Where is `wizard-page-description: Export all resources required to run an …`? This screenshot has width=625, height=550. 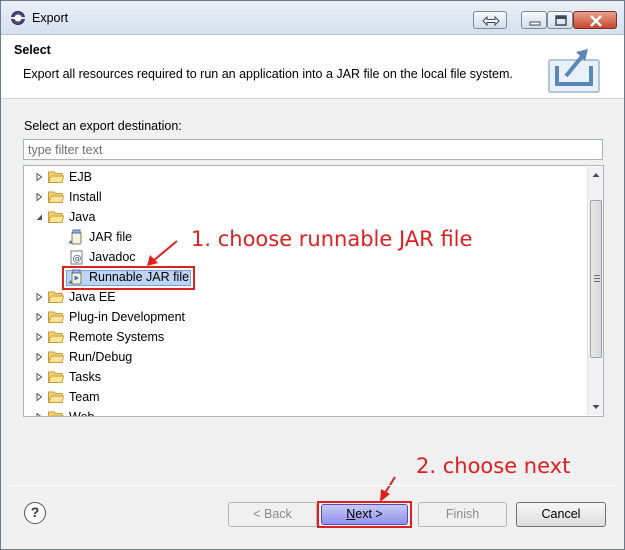 wizard-page-description: Export all resources required to run an … is located at coordinates (268, 74).